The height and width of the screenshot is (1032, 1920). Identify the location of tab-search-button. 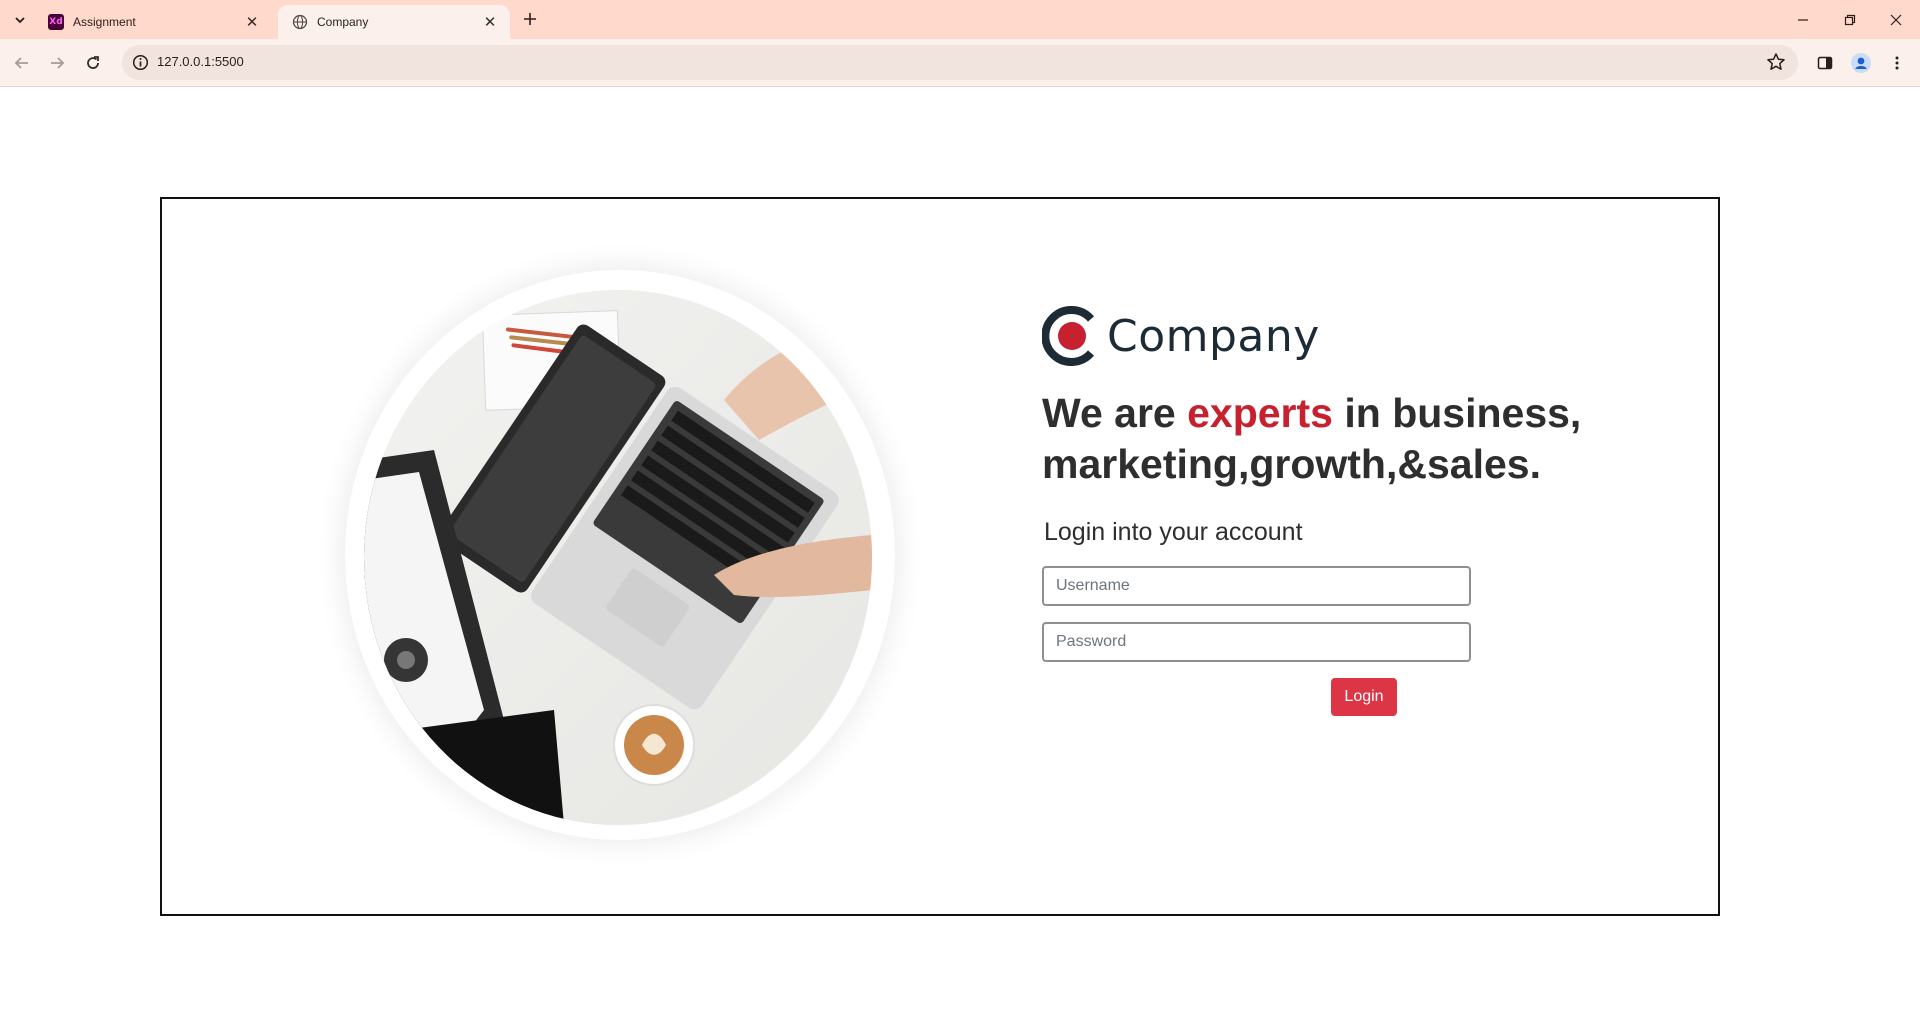
(20, 20).